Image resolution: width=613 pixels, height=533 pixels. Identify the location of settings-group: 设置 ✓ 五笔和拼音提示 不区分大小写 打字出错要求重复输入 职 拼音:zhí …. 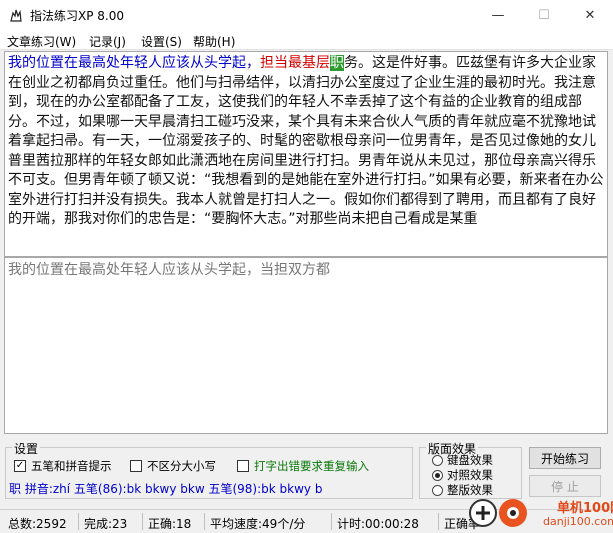
(209, 469).